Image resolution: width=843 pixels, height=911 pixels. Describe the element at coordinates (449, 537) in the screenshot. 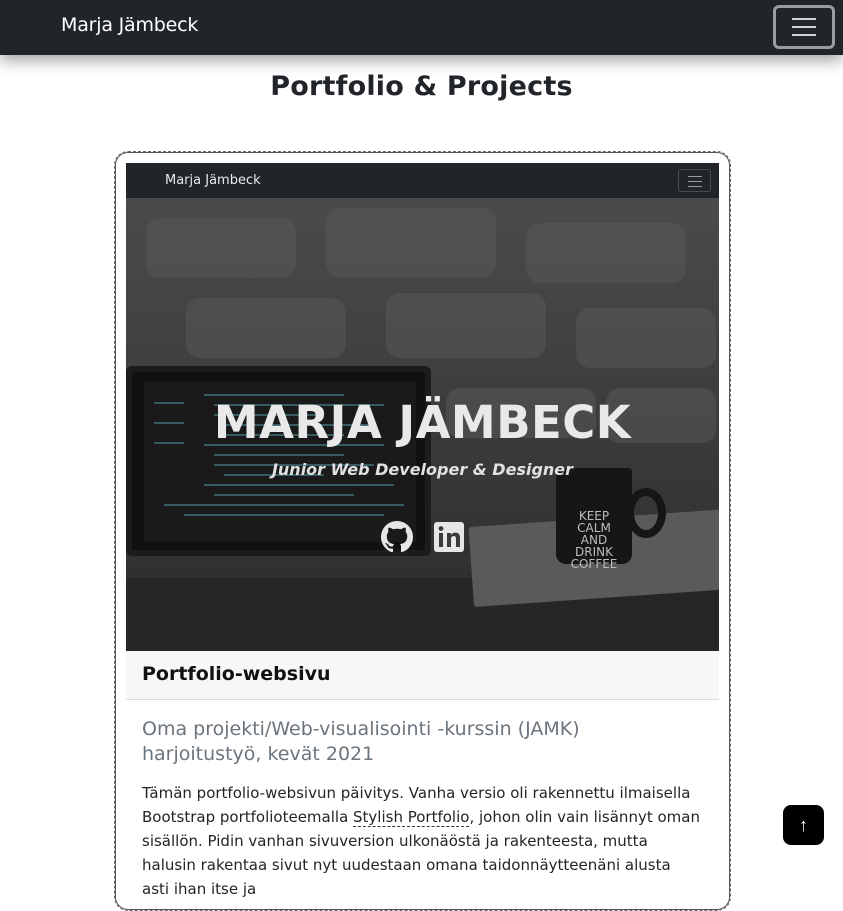

I see `linkedin-icon` at that location.